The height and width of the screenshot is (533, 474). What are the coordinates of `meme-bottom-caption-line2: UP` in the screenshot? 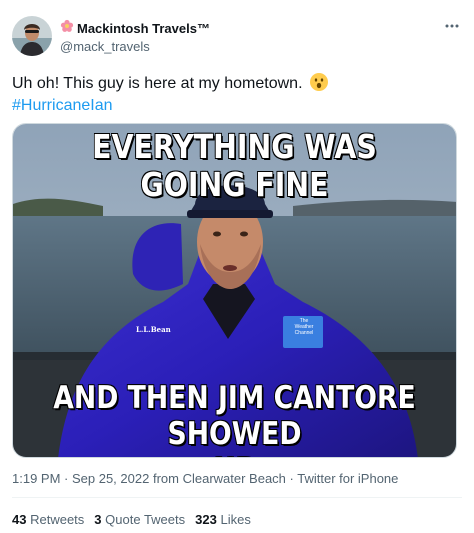 It's located at (234, 454).